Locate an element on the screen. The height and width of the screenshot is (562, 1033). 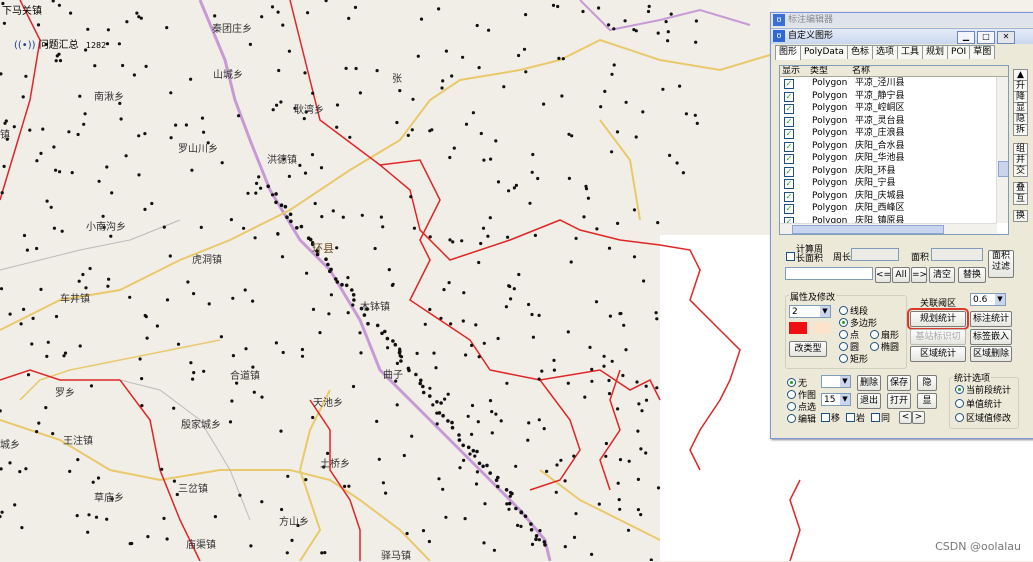
threshold-select: 0.6 ▼ is located at coordinates (988, 299).